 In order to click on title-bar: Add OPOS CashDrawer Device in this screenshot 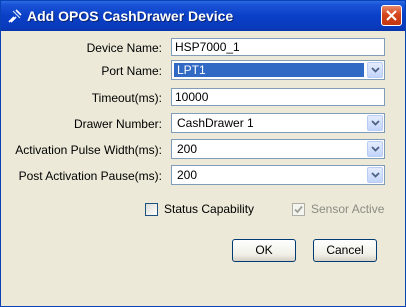, I will do `click(203, 16)`.